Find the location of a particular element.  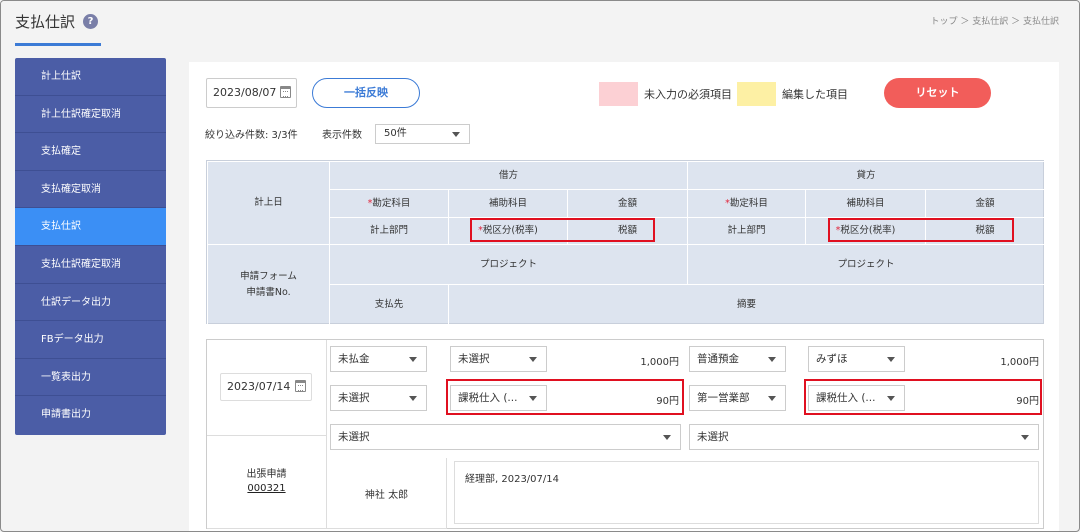

posting-date-input: 2023/08/07 is located at coordinates (251, 93).